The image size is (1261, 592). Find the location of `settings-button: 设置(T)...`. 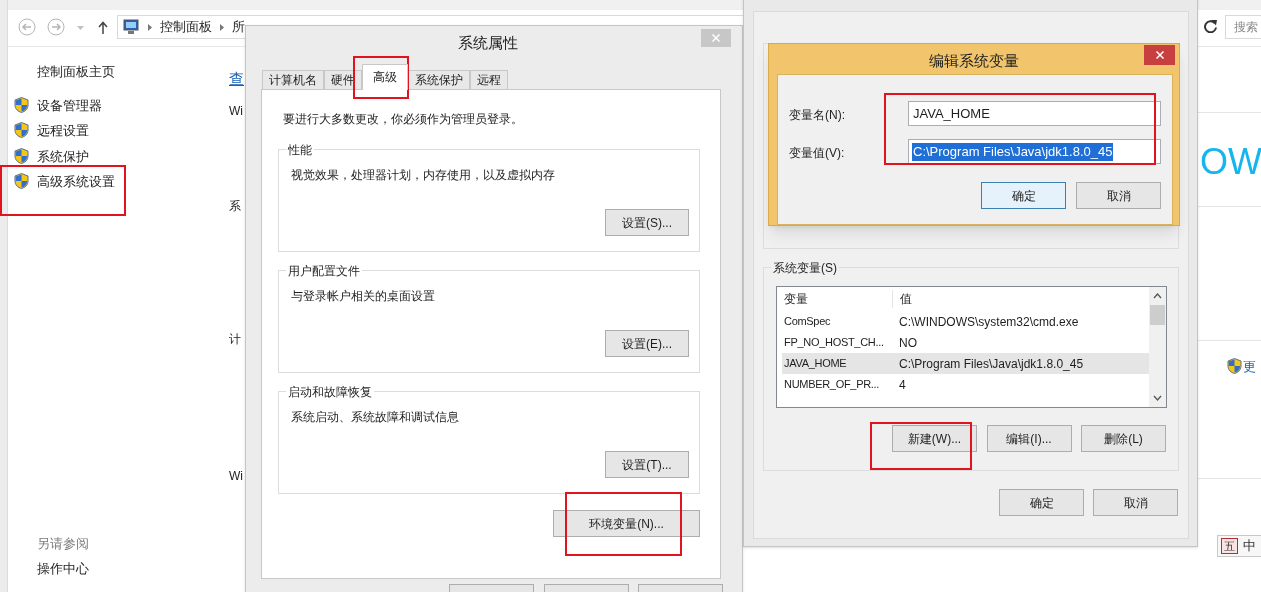

settings-button: 设置(T)... is located at coordinates (647, 464).